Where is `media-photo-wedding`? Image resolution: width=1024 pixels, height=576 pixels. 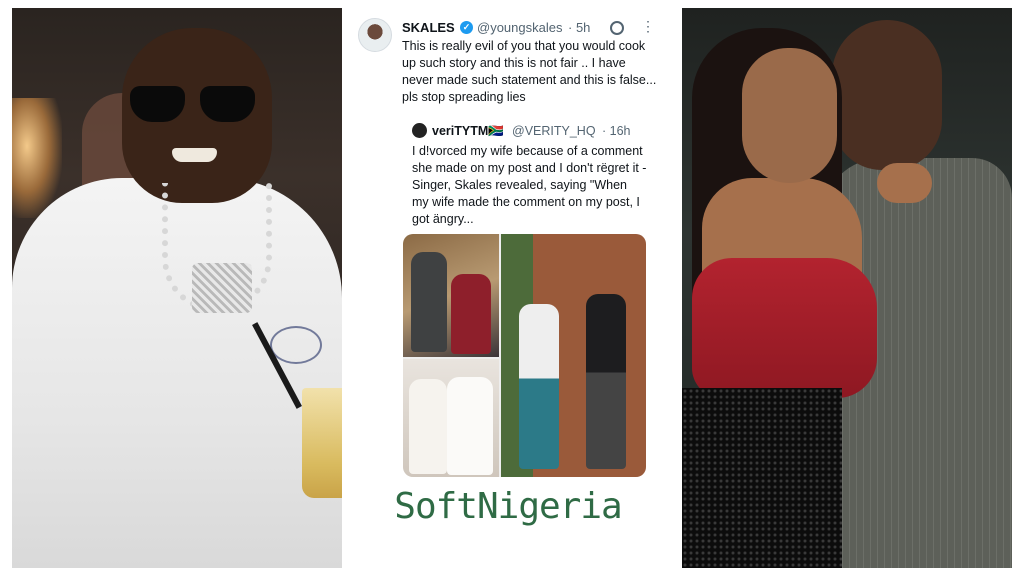
media-photo-wedding is located at coordinates (451, 418).